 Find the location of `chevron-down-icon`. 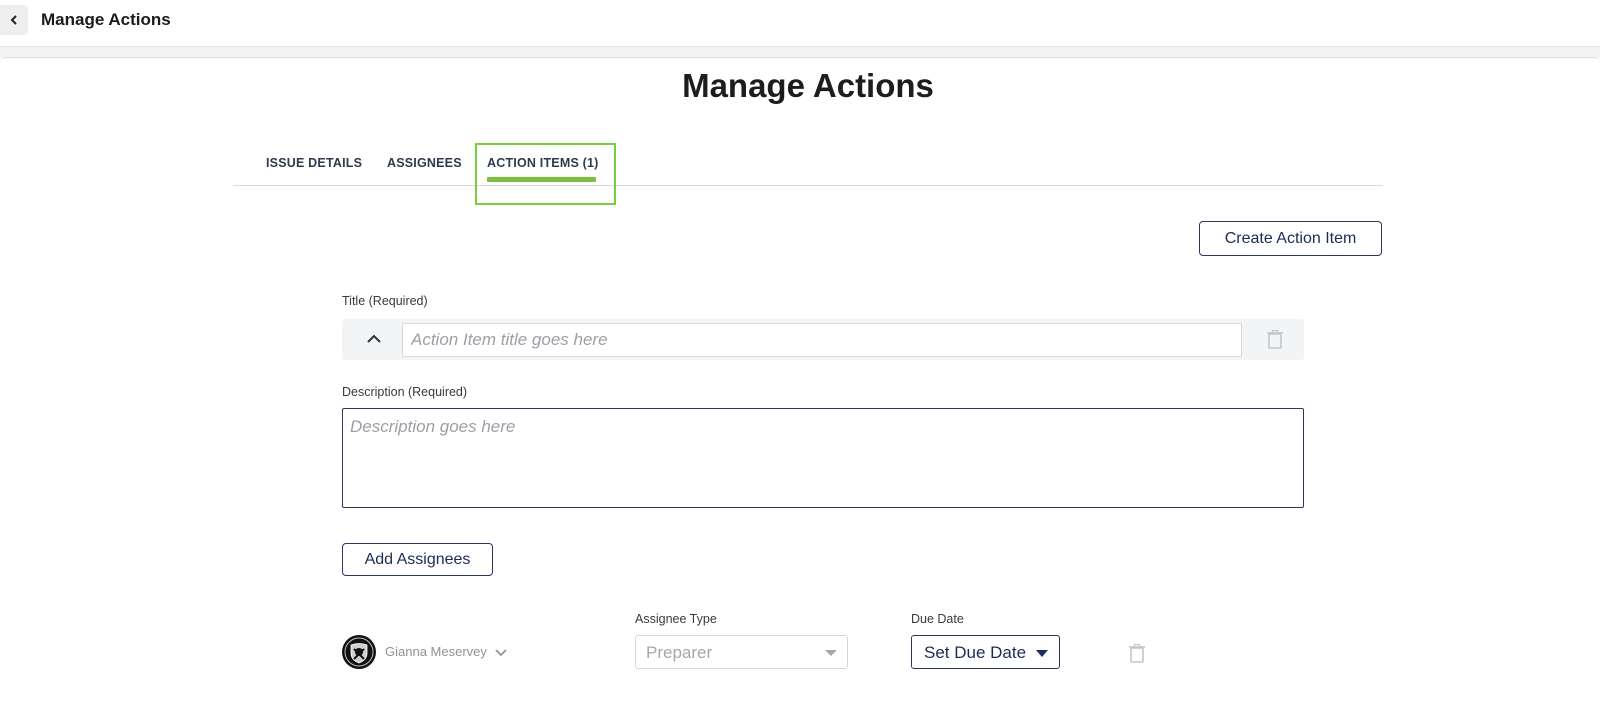

chevron-down-icon is located at coordinates (501, 653).